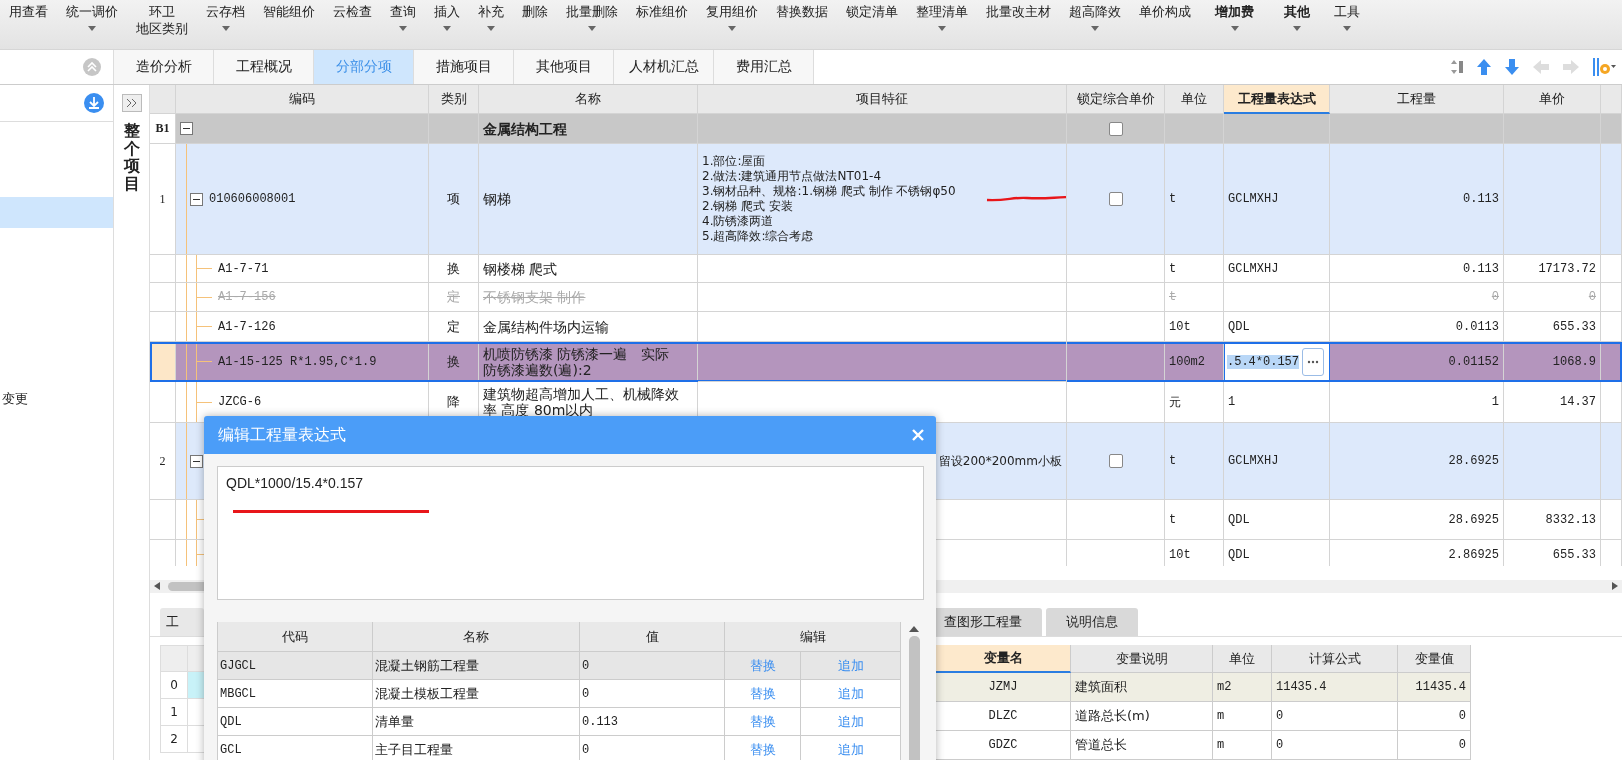  Describe the element at coordinates (1003, 716) in the screenshot. I see `variable-name: DLZC` at that location.